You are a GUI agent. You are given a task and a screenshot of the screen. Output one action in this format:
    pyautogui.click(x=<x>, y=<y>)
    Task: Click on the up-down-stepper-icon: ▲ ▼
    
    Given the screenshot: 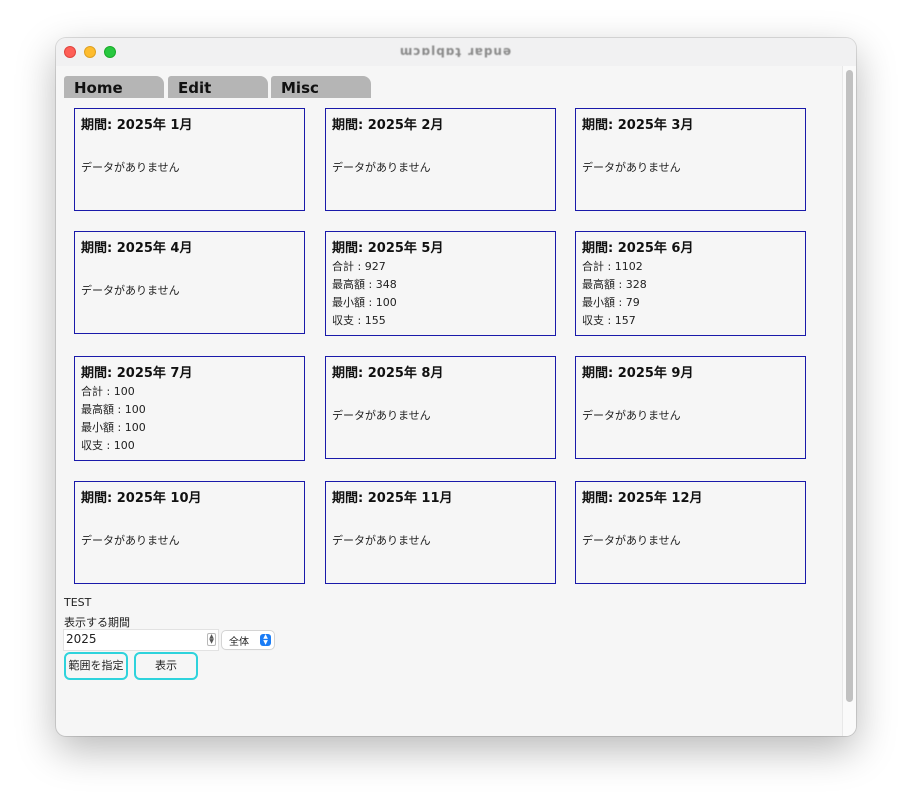 What is the action you would take?
    pyautogui.click(x=211, y=639)
    